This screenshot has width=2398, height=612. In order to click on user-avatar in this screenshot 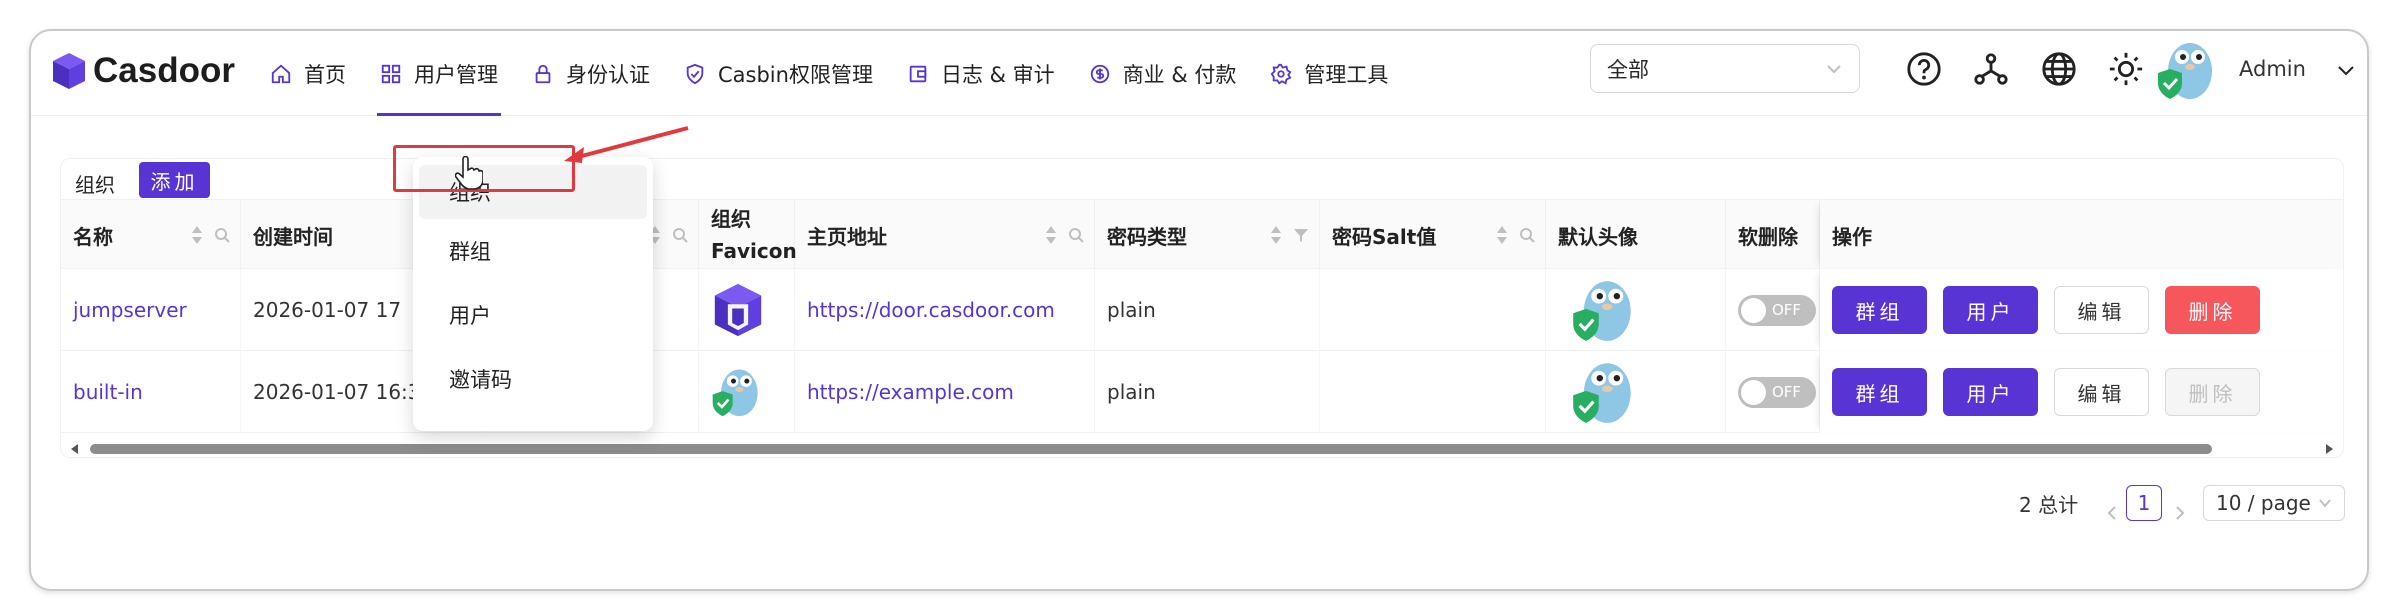, I will do `click(2186, 70)`.